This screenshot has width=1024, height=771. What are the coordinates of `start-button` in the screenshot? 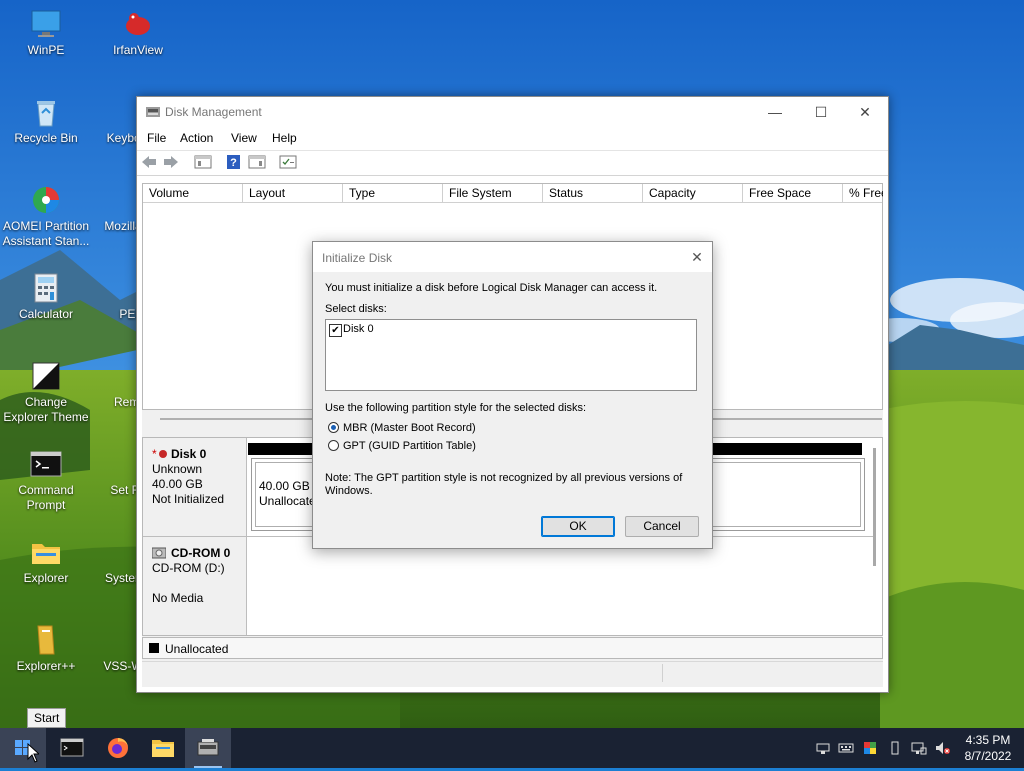 It's located at (23, 748).